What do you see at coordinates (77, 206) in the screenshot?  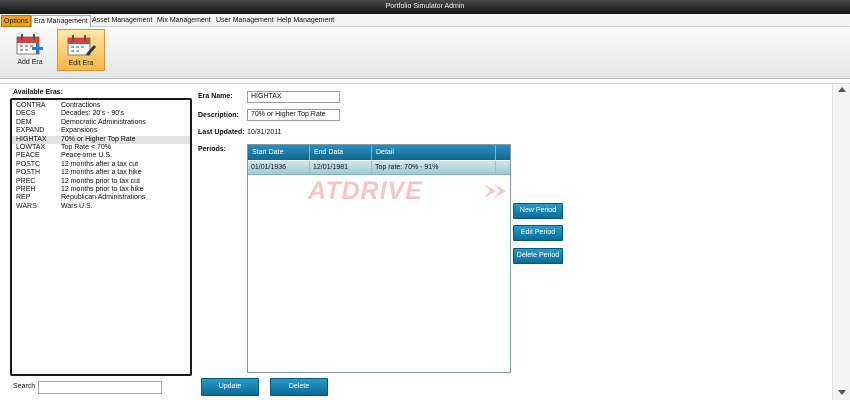 I see `era-description: Wars U.S.` at bounding box center [77, 206].